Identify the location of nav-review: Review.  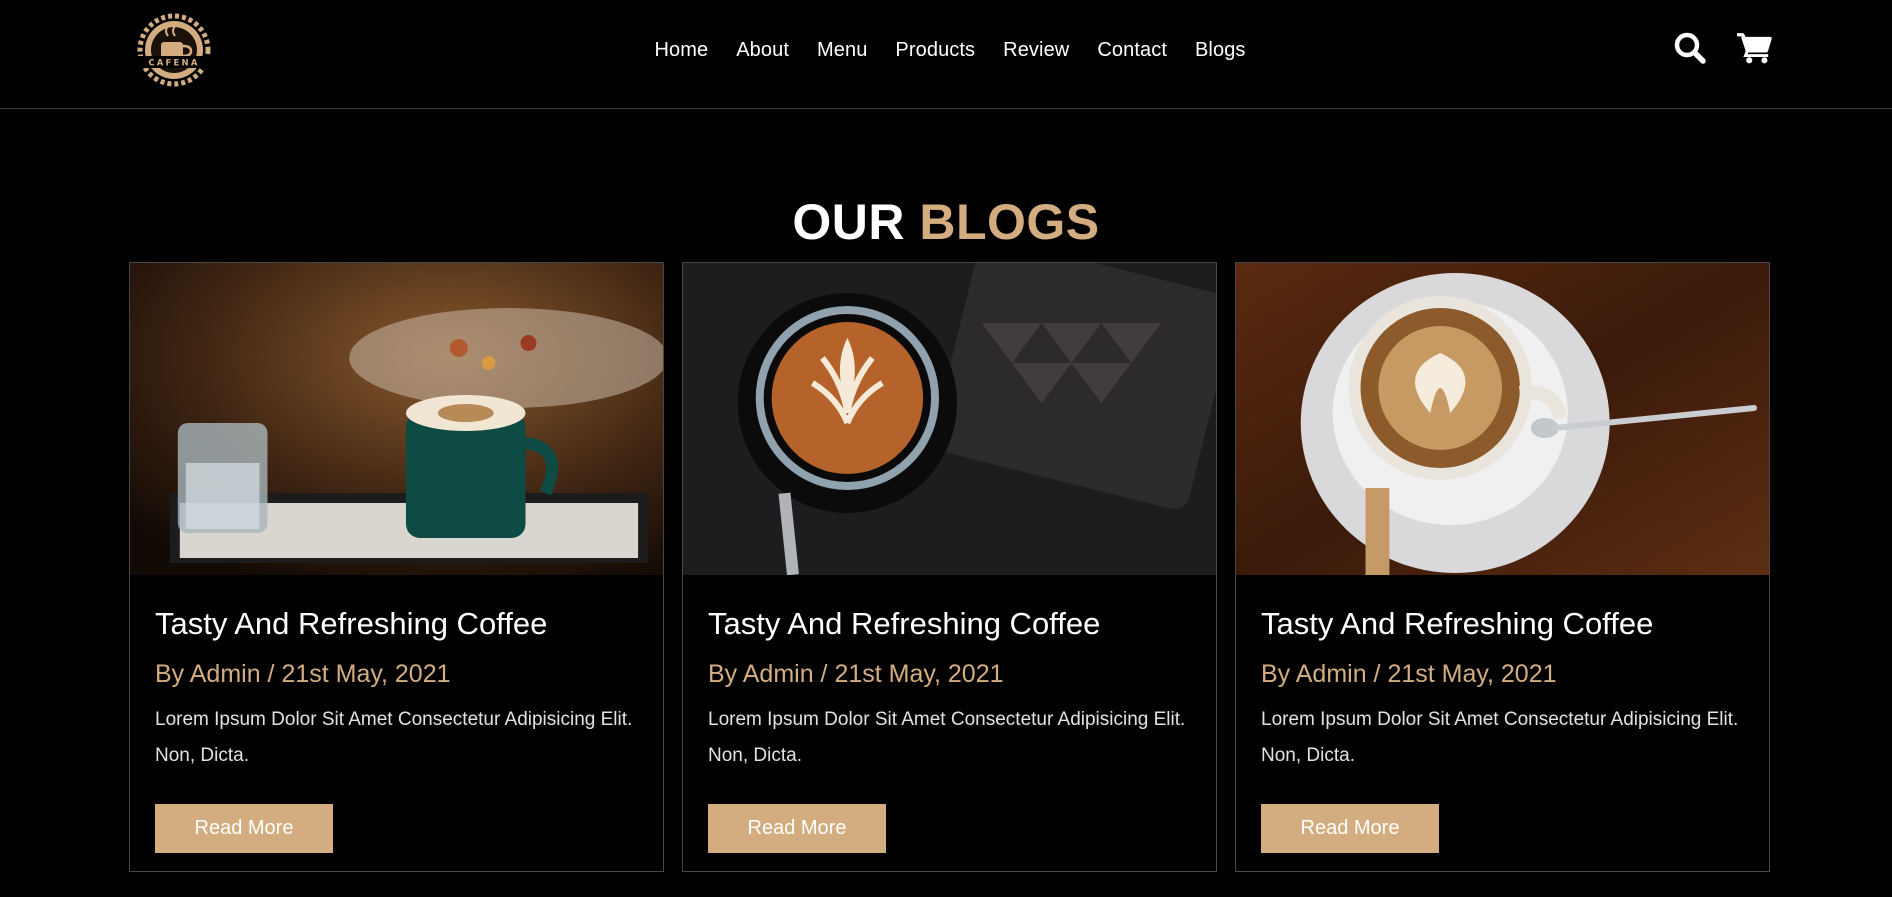
(1036, 50).